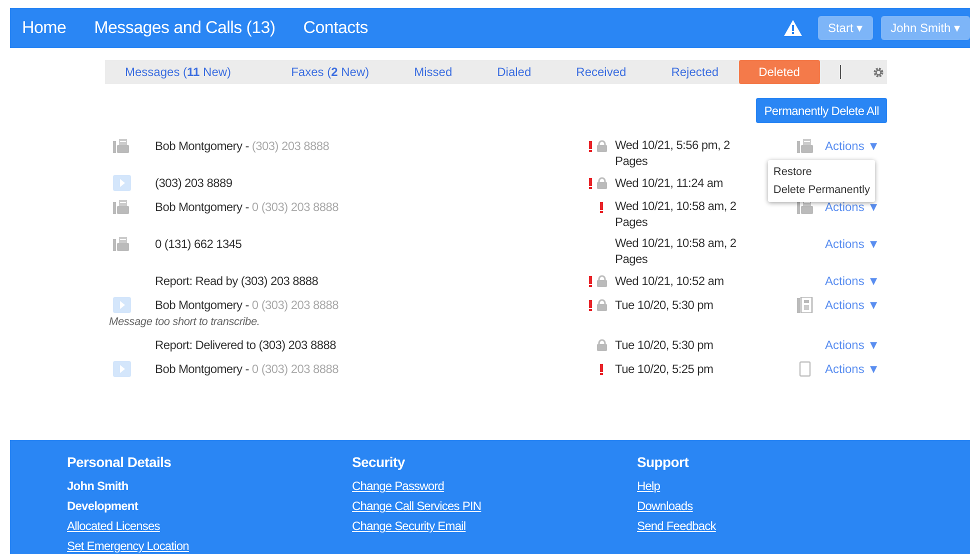 The image size is (970, 554). What do you see at coordinates (103, 506) in the screenshot?
I see `footer-text: Development` at bounding box center [103, 506].